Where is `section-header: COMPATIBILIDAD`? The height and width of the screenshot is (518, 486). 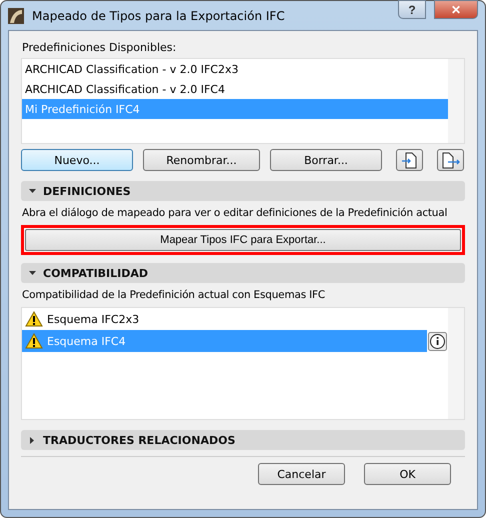
section-header: COMPATIBILIDAD is located at coordinates (243, 273).